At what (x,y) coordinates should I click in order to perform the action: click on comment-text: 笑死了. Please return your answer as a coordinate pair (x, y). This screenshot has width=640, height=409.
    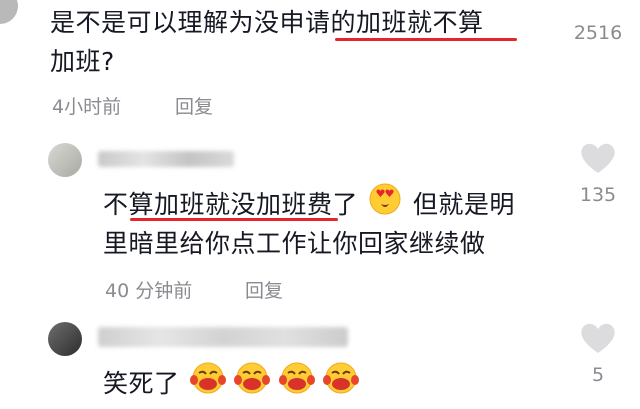
    Looking at the image, I should click on (231, 385).